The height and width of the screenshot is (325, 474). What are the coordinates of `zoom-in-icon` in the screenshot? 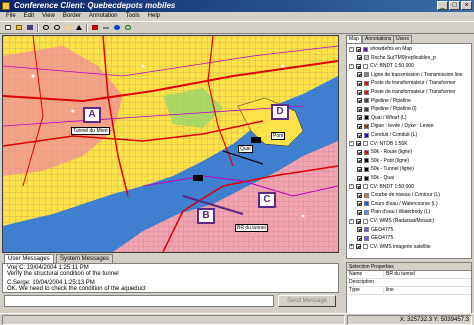 It's located at (46, 27).